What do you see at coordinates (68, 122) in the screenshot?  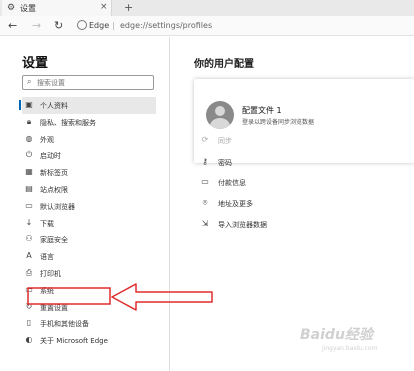 I see `sidebar-item-label: 隐私、搜索和服务` at bounding box center [68, 122].